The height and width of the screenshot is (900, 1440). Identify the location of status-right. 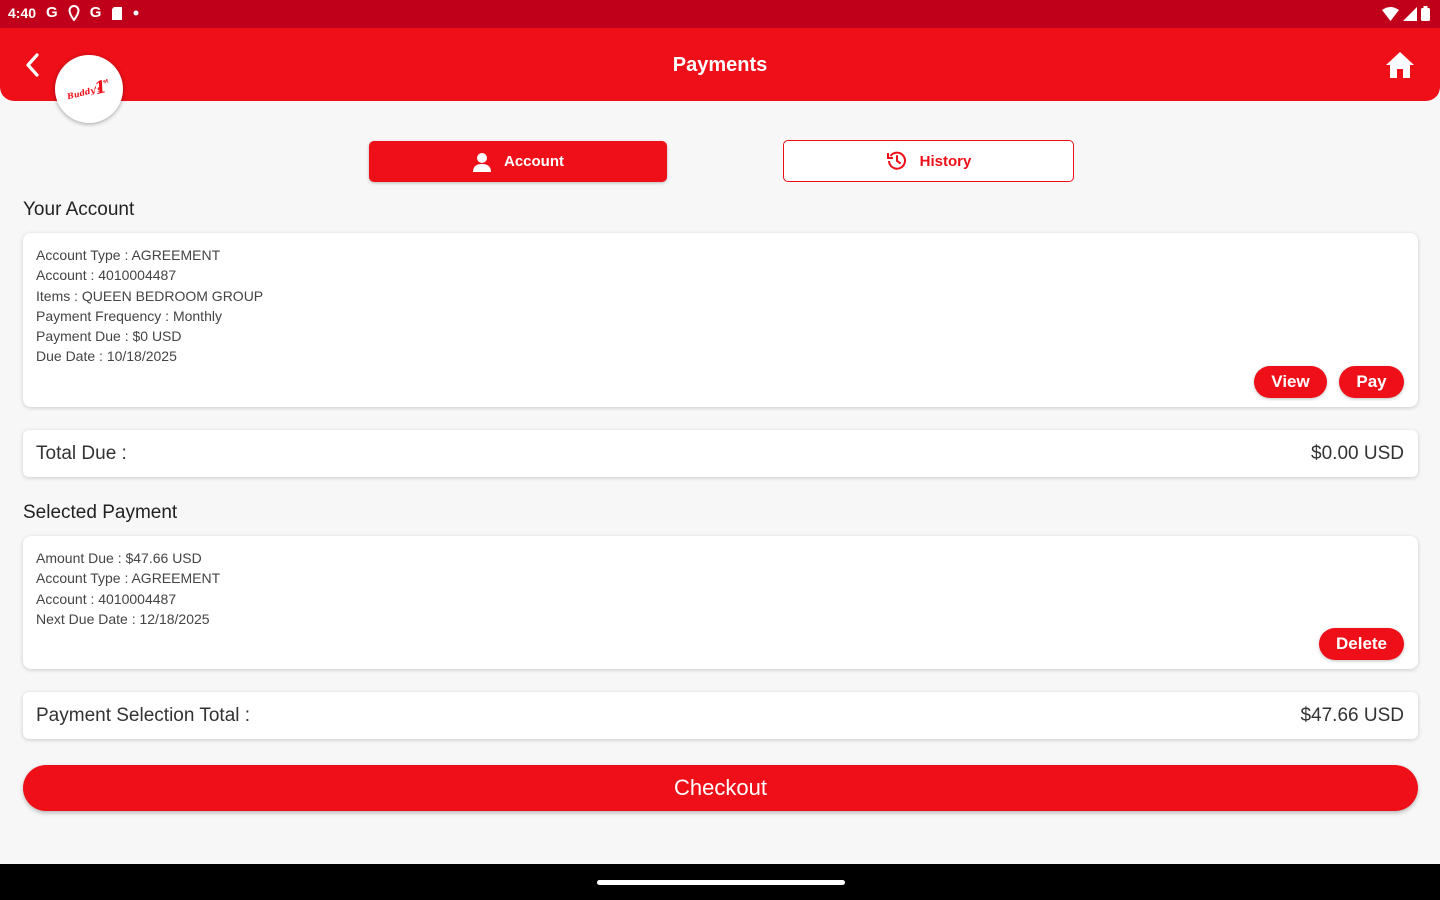
(1406, 13).